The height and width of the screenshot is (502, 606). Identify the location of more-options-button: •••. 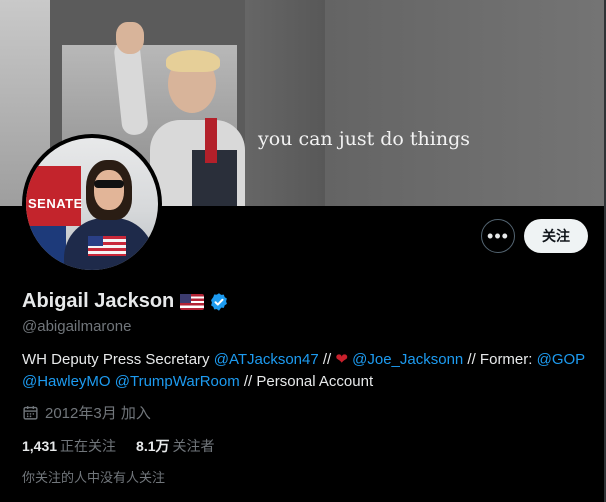
(498, 236).